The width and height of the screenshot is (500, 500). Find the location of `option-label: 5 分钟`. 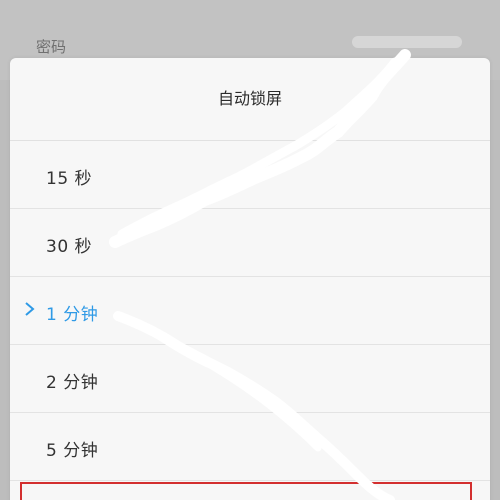

option-label: 5 分钟 is located at coordinates (72, 451).